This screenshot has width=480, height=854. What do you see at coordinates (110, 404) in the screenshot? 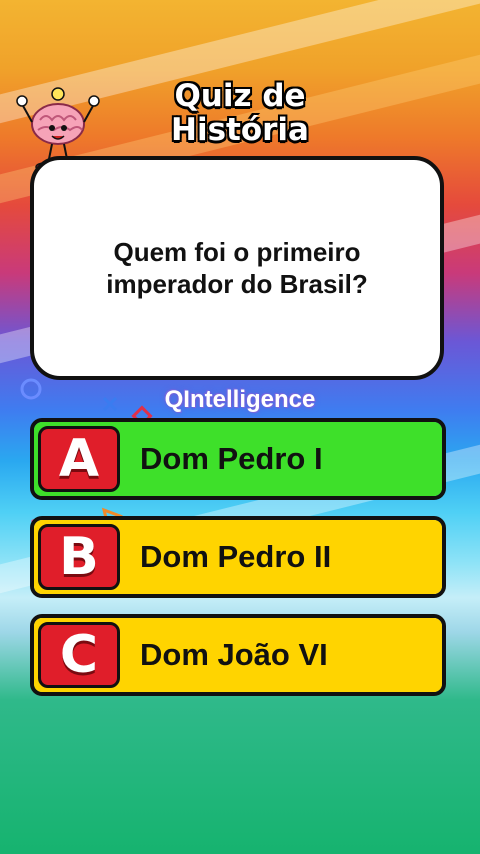
I see `cross-icon` at bounding box center [110, 404].